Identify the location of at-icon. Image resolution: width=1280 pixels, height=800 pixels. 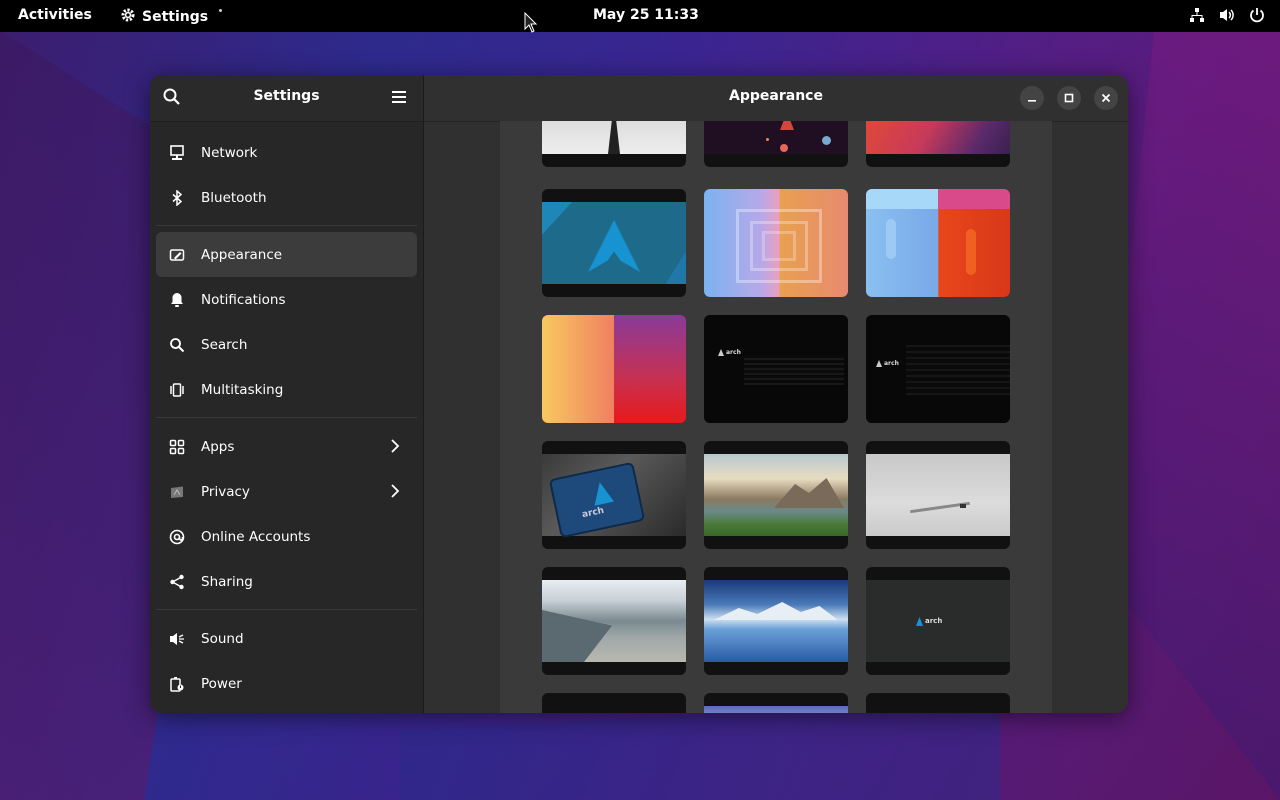
(177, 537).